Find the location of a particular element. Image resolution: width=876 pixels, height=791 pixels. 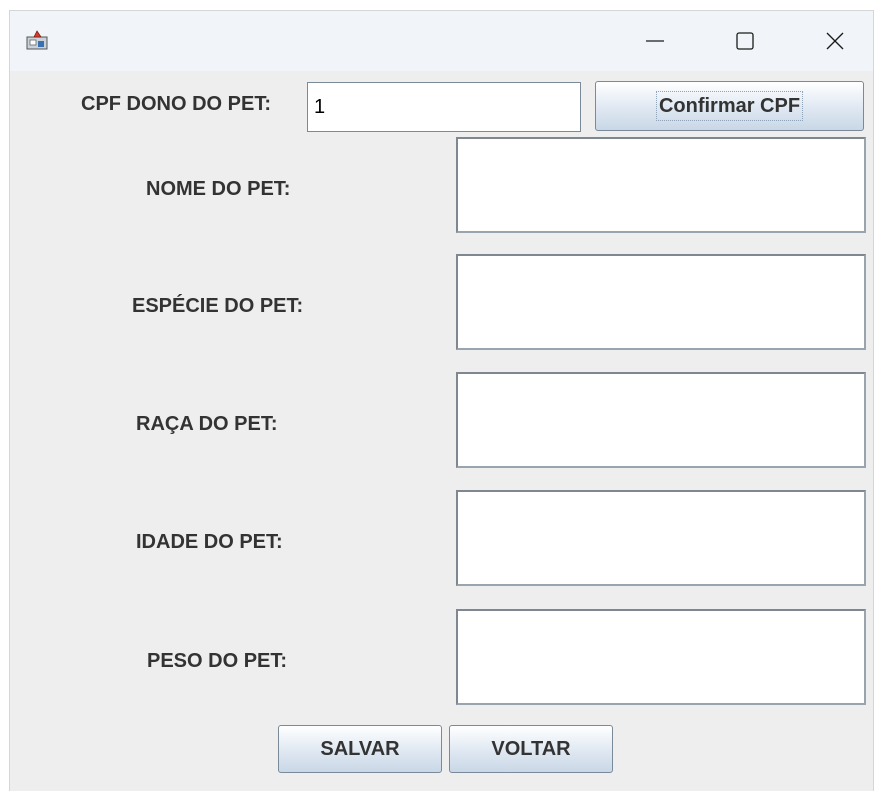

title-bar is located at coordinates (441, 41).